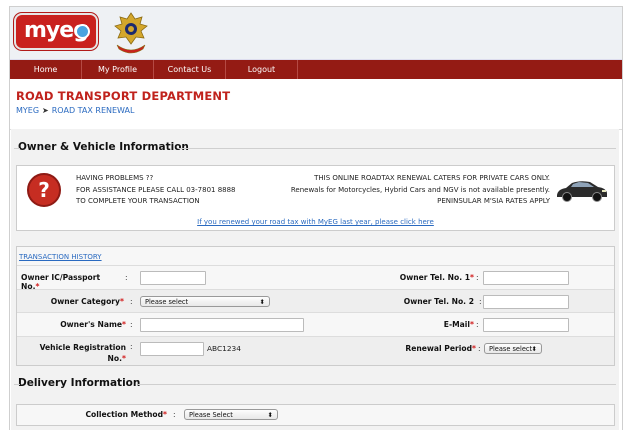 This screenshot has width=630, height=430. Describe the element at coordinates (118, 69) in the screenshot. I see `nav-my-profile: My Profile` at that location.